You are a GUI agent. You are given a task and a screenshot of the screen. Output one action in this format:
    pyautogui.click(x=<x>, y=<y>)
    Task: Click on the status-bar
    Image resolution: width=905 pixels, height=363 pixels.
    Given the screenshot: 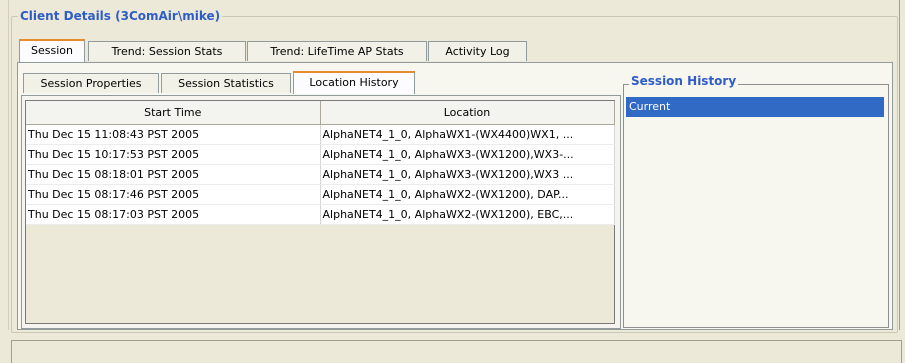 What is the action you would take?
    pyautogui.click(x=456, y=351)
    